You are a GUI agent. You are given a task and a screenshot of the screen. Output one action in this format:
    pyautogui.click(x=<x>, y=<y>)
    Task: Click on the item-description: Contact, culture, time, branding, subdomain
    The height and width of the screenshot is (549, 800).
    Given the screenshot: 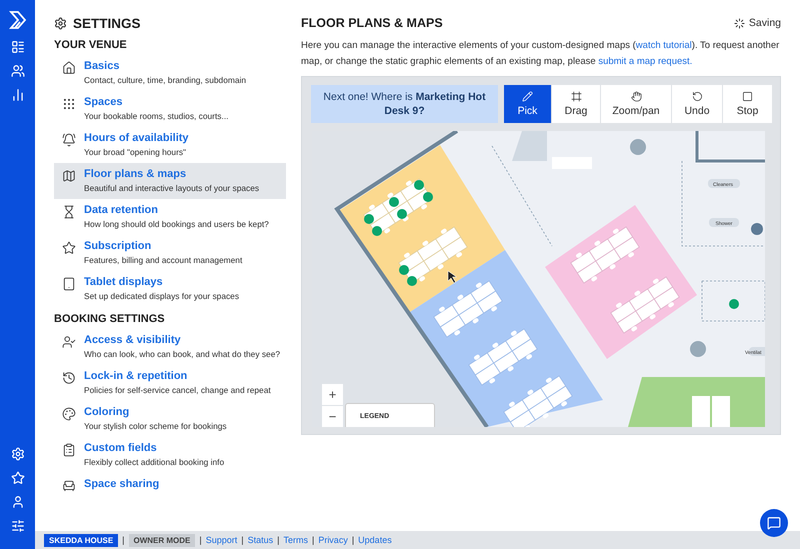 What is the action you would take?
    pyautogui.click(x=165, y=80)
    